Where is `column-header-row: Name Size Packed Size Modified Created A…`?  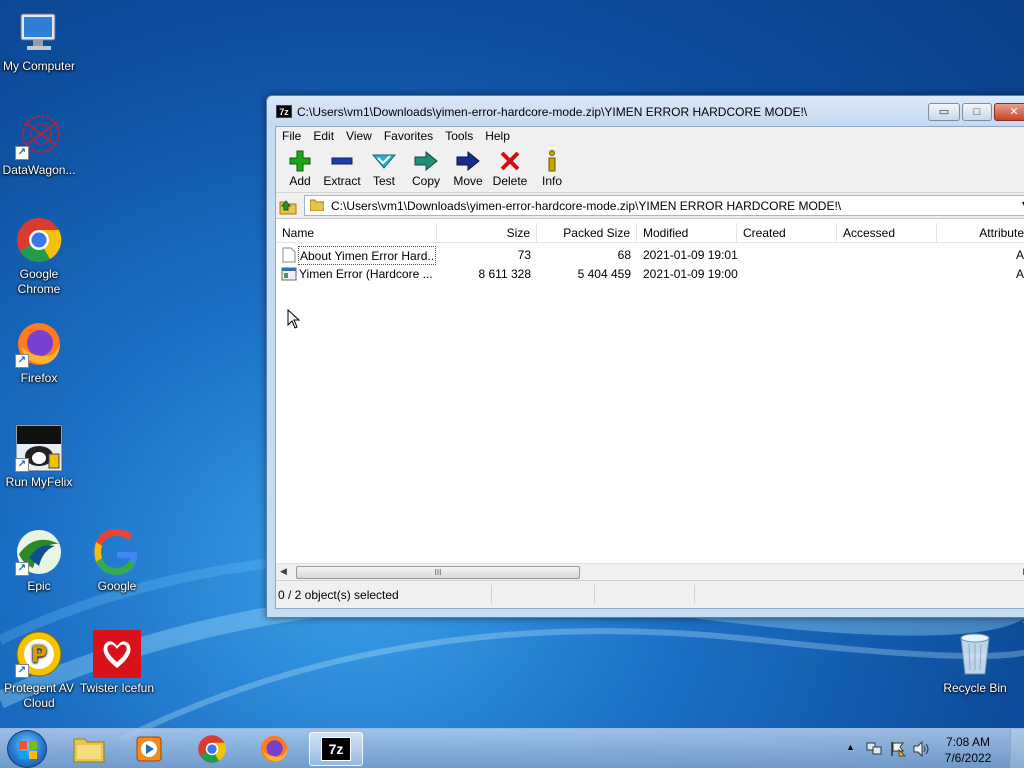
column-header-row: Name Size Packed Size Modified Created A… is located at coordinates (650, 233).